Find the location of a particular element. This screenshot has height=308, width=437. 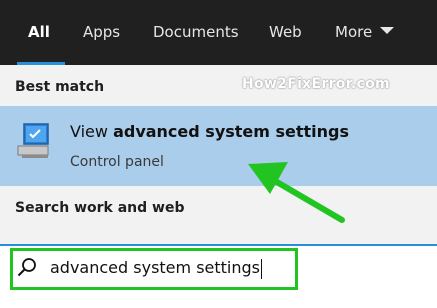

best-match-title: View advanced system settings is located at coordinates (209, 131).